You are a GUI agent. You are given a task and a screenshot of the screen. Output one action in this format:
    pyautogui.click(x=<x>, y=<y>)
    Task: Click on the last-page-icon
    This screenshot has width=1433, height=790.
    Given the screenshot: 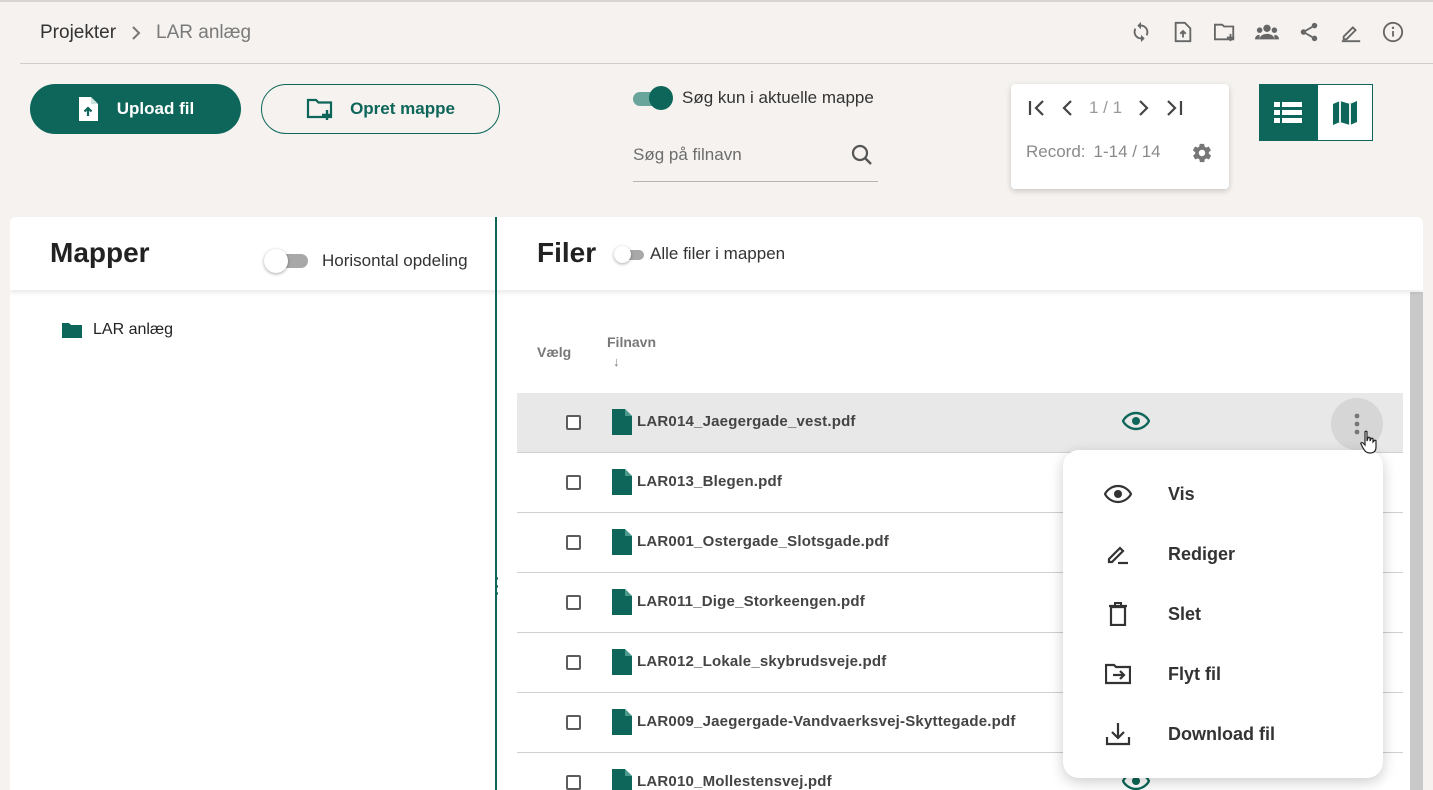 What is the action you would take?
    pyautogui.click(x=1174, y=108)
    